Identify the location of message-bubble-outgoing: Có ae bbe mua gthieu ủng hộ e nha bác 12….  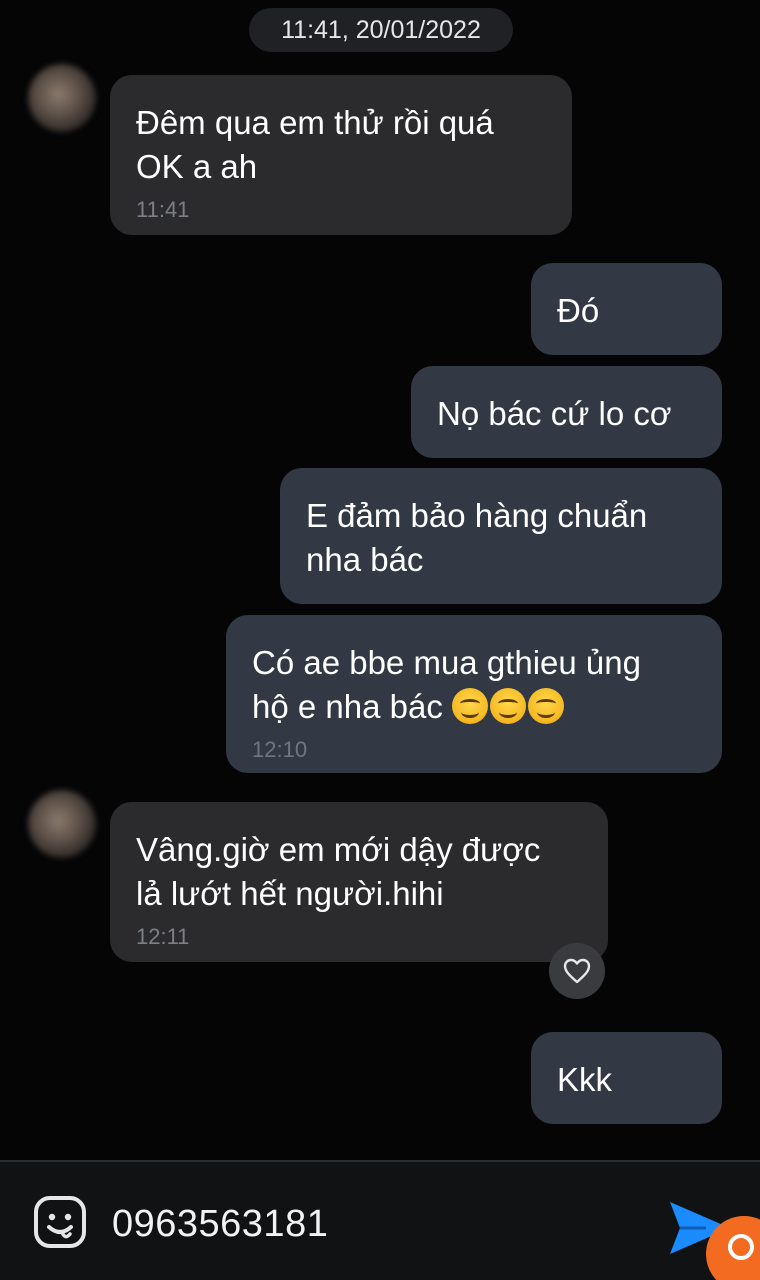
(474, 694).